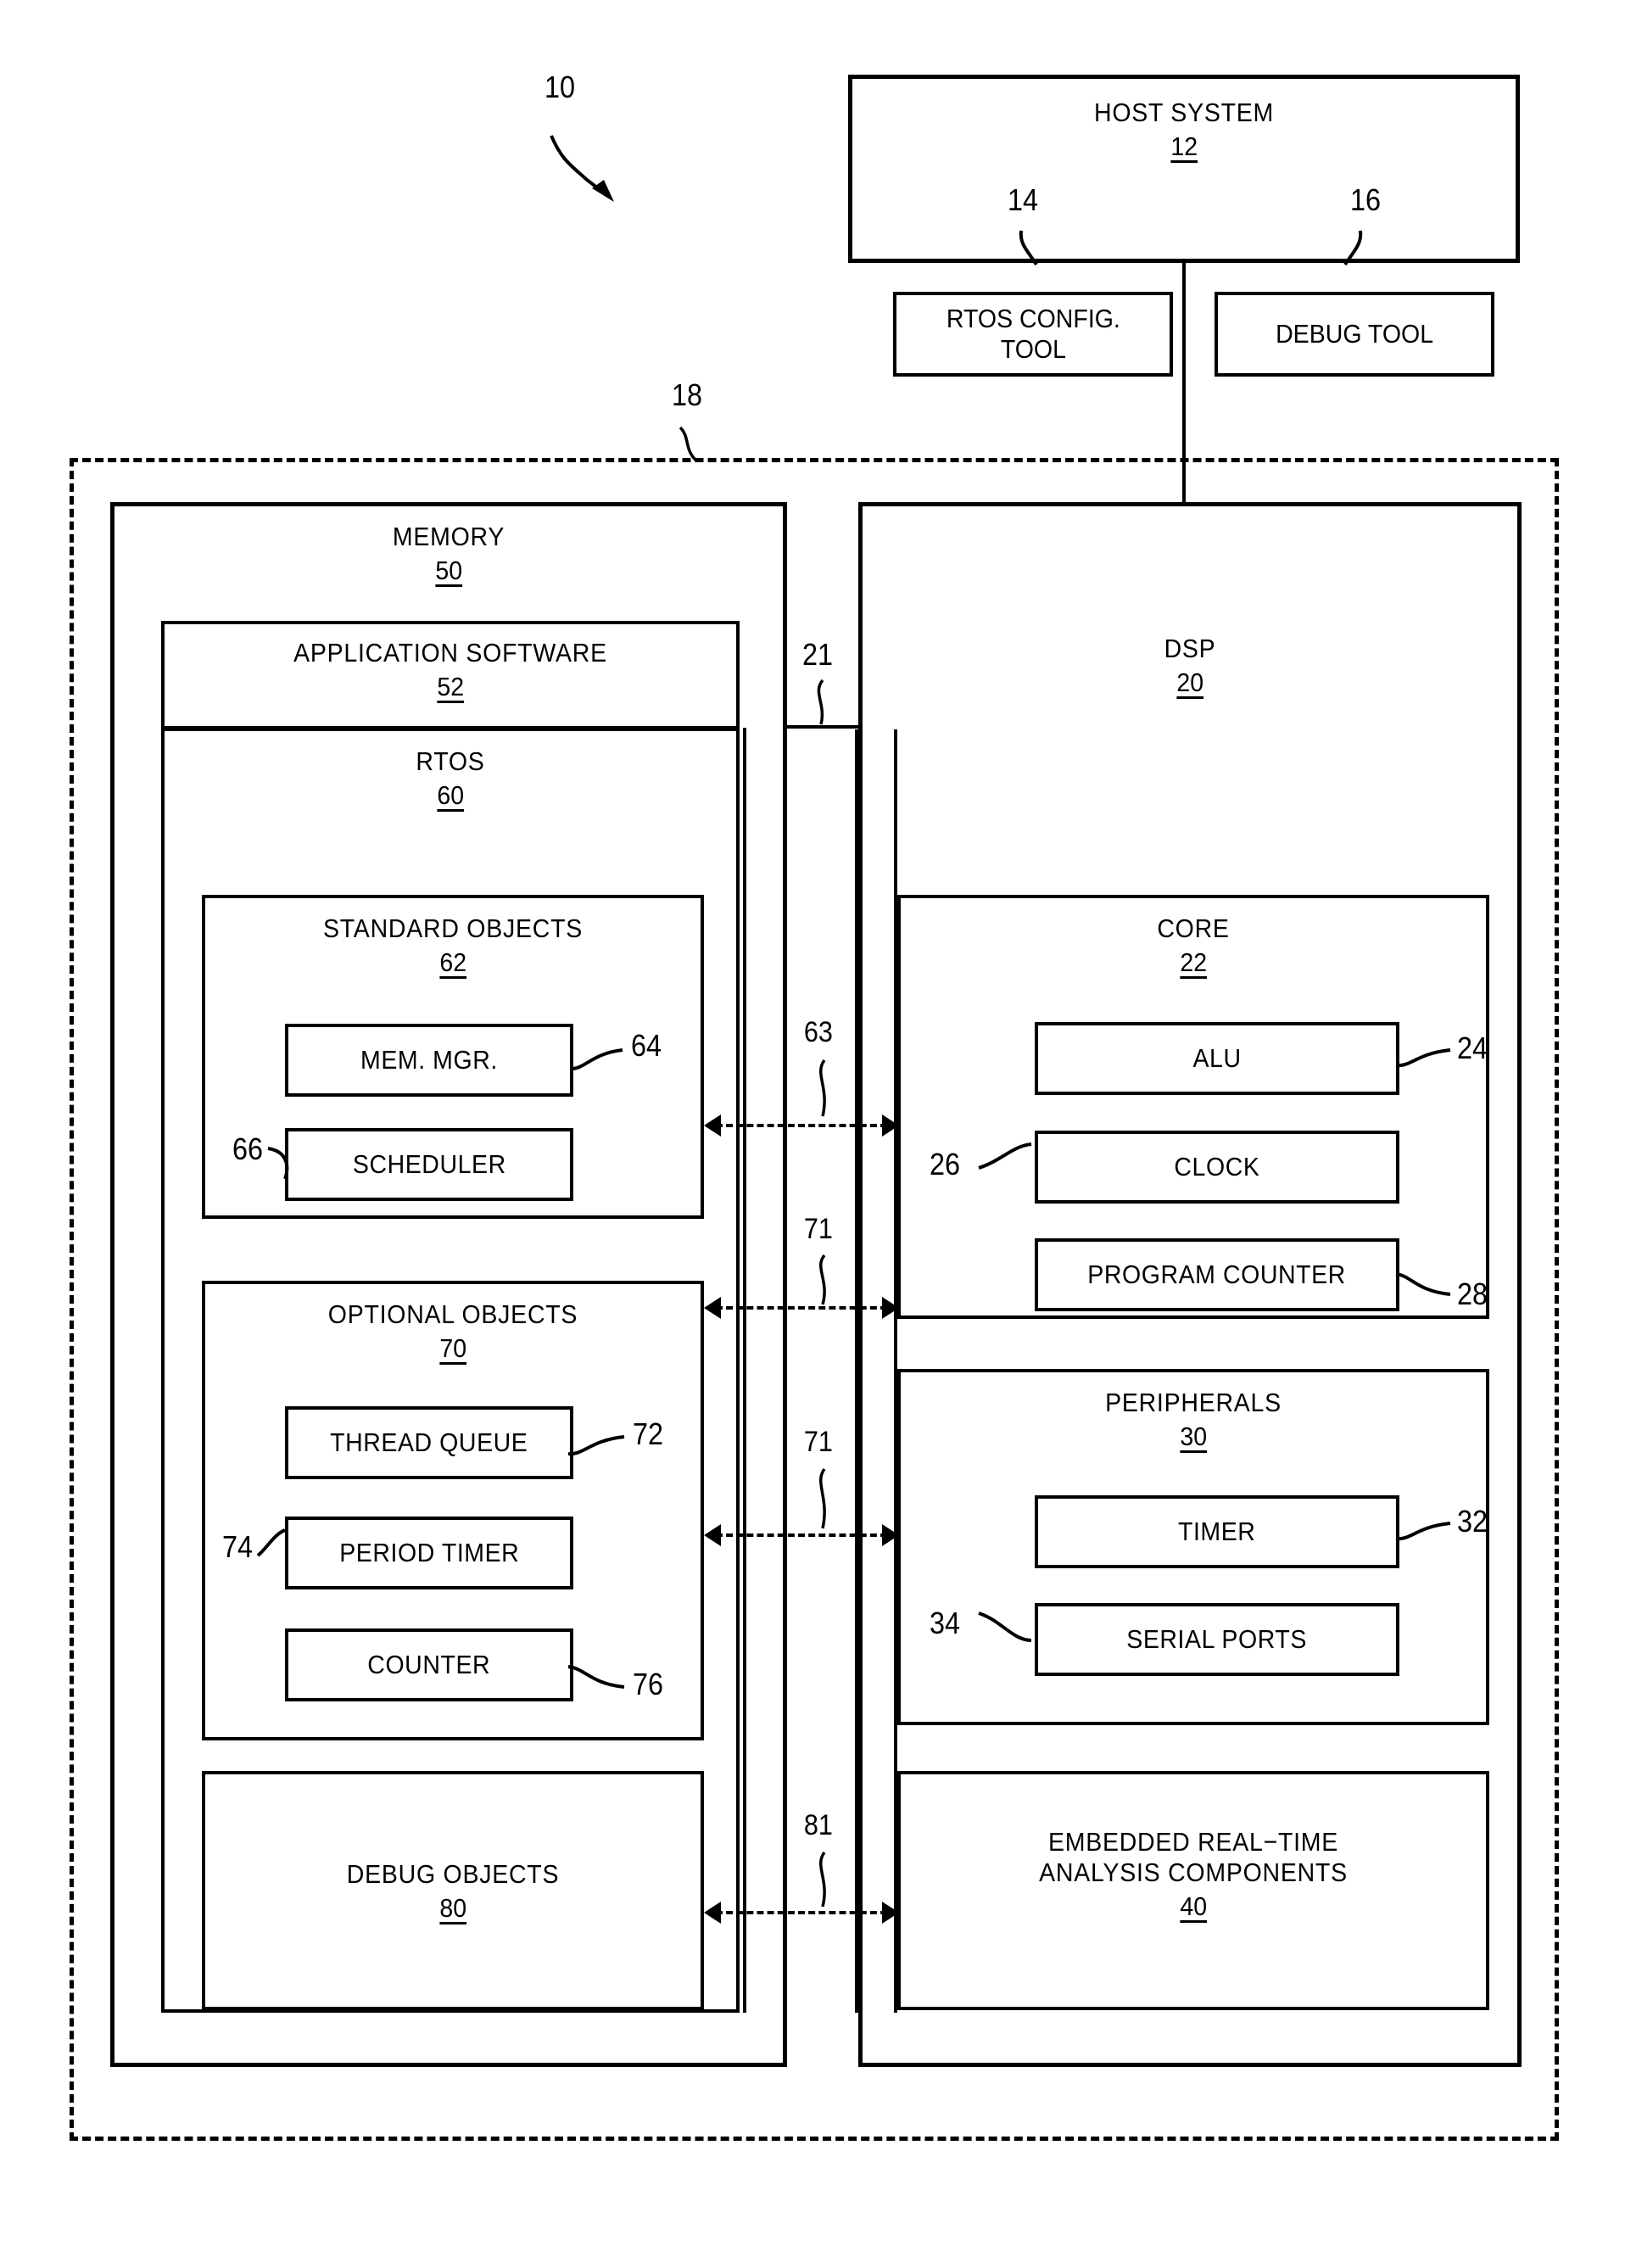 The width and height of the screenshot is (1625, 2268). What do you see at coordinates (801, 1308) in the screenshot?
I see `bus-71a-arrow` at bounding box center [801, 1308].